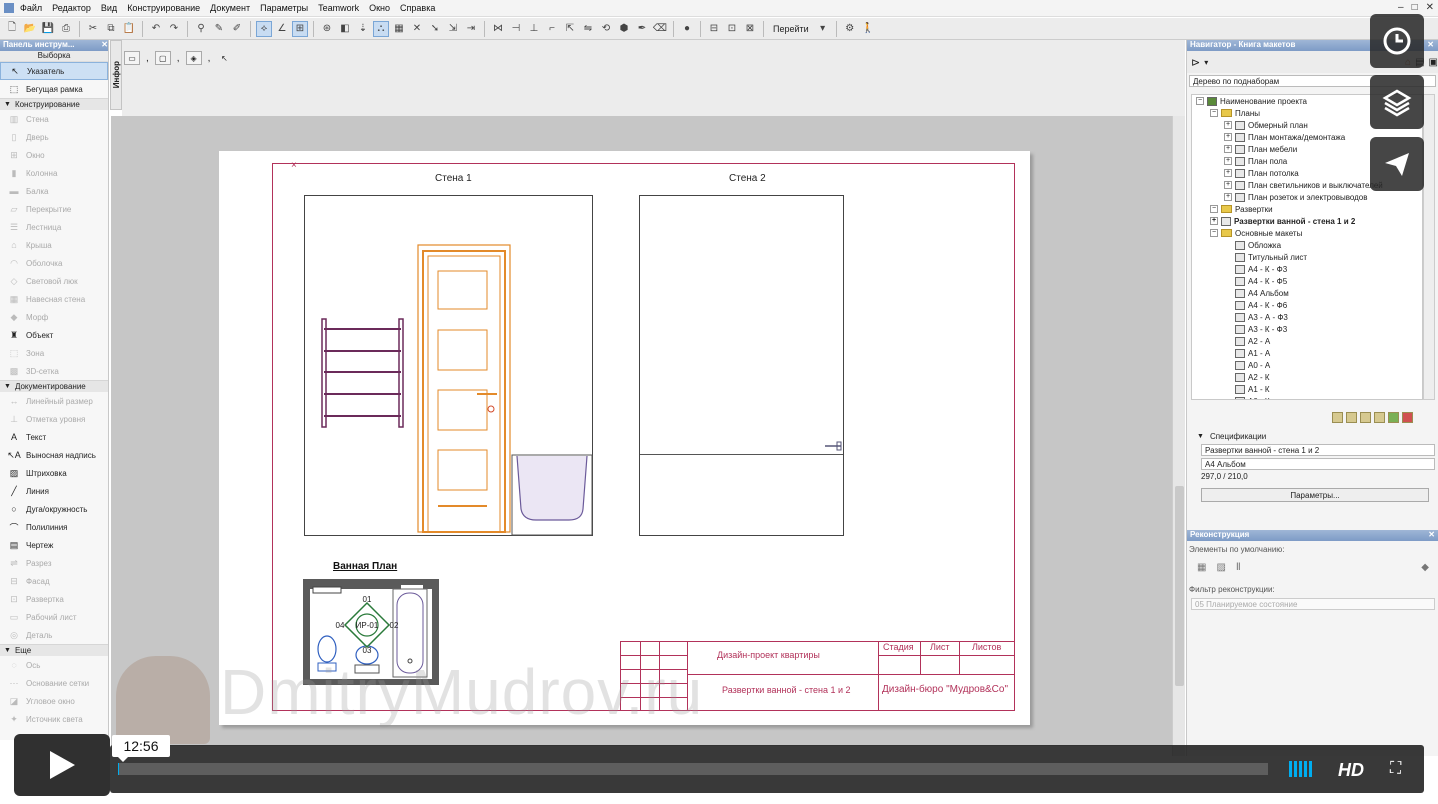 The width and height of the screenshot is (1438, 804). I want to click on settings-icon, so click(1393, 417).